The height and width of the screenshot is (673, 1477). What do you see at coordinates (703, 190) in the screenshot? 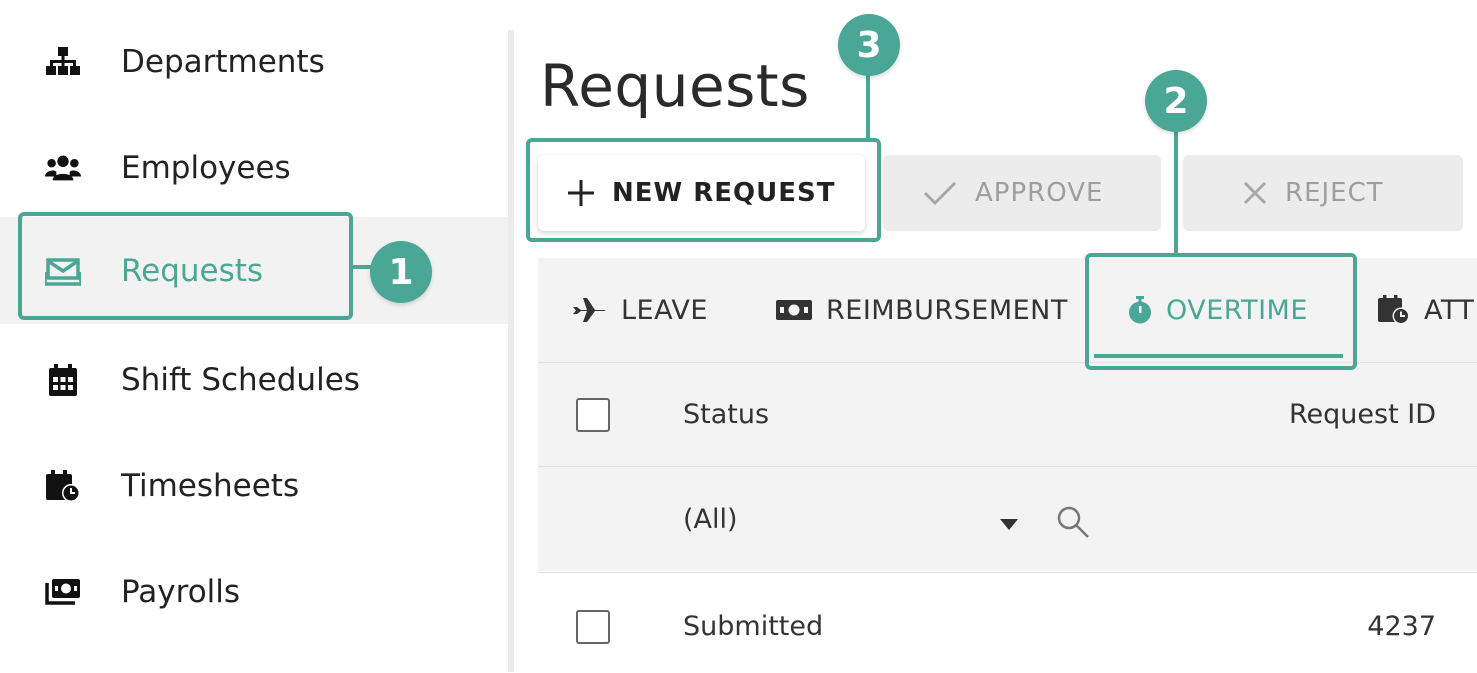
I see `highlight-new-request` at bounding box center [703, 190].